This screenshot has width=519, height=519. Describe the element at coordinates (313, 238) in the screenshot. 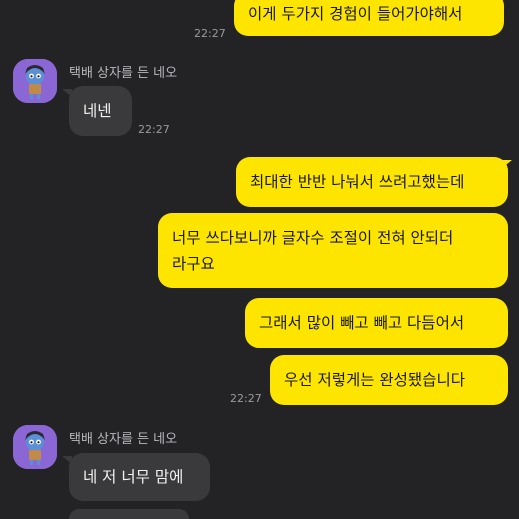

I see `message-line: 너무 쓰다보니까 글자수 조절이 전혀 안되더` at that location.